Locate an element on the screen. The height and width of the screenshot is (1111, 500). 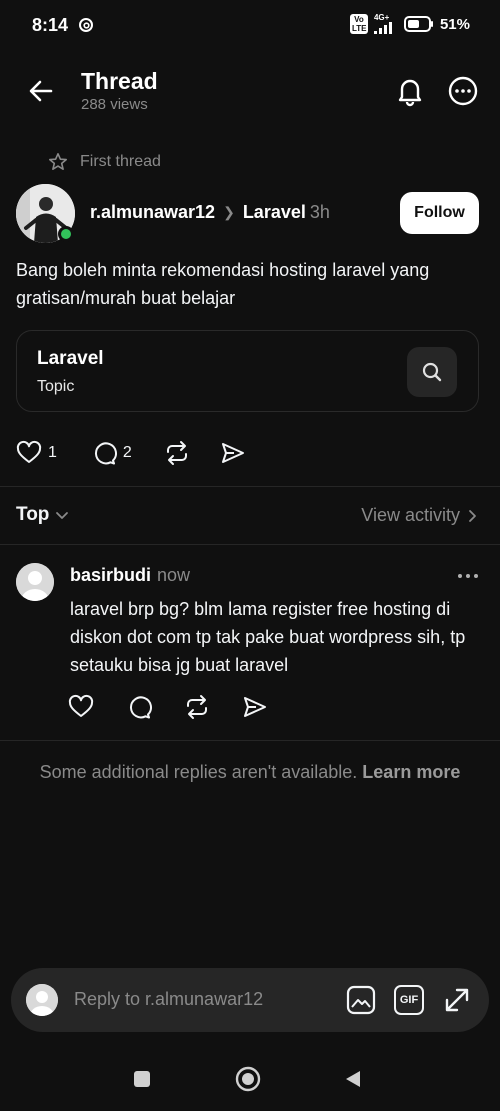
home-button is located at coordinates (248, 1079).